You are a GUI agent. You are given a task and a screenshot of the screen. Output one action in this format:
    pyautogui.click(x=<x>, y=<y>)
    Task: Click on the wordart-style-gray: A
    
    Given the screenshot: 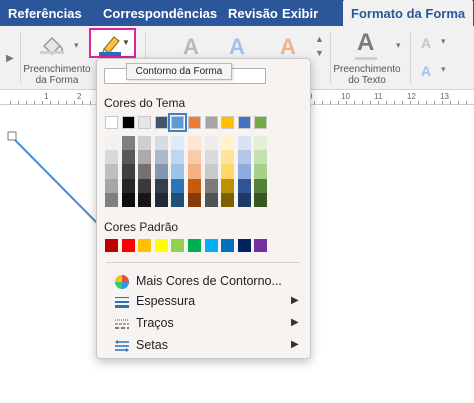 What is the action you would take?
    pyautogui.click(x=191, y=47)
    